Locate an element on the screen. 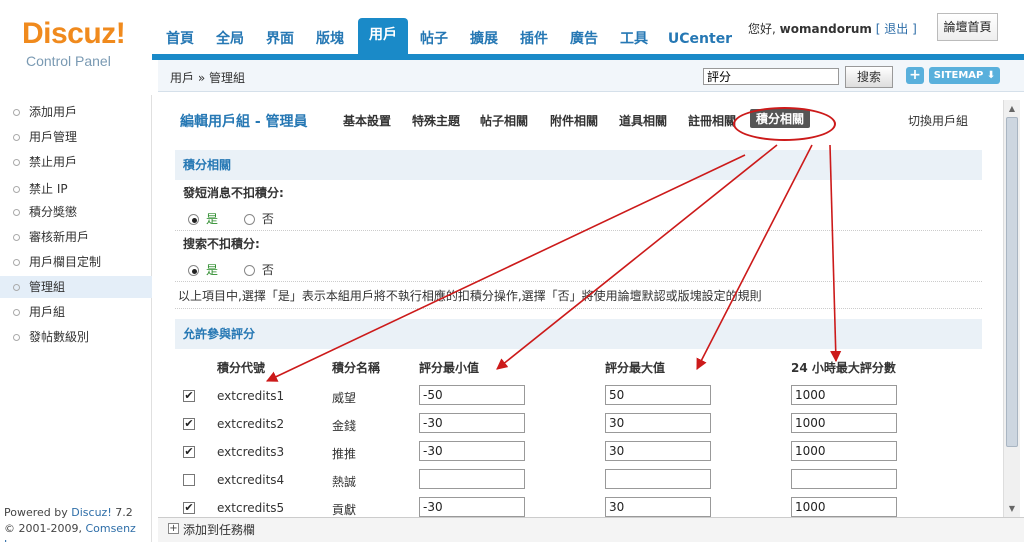  breadcrumb: 用戶 » 管理組 is located at coordinates (207, 78).